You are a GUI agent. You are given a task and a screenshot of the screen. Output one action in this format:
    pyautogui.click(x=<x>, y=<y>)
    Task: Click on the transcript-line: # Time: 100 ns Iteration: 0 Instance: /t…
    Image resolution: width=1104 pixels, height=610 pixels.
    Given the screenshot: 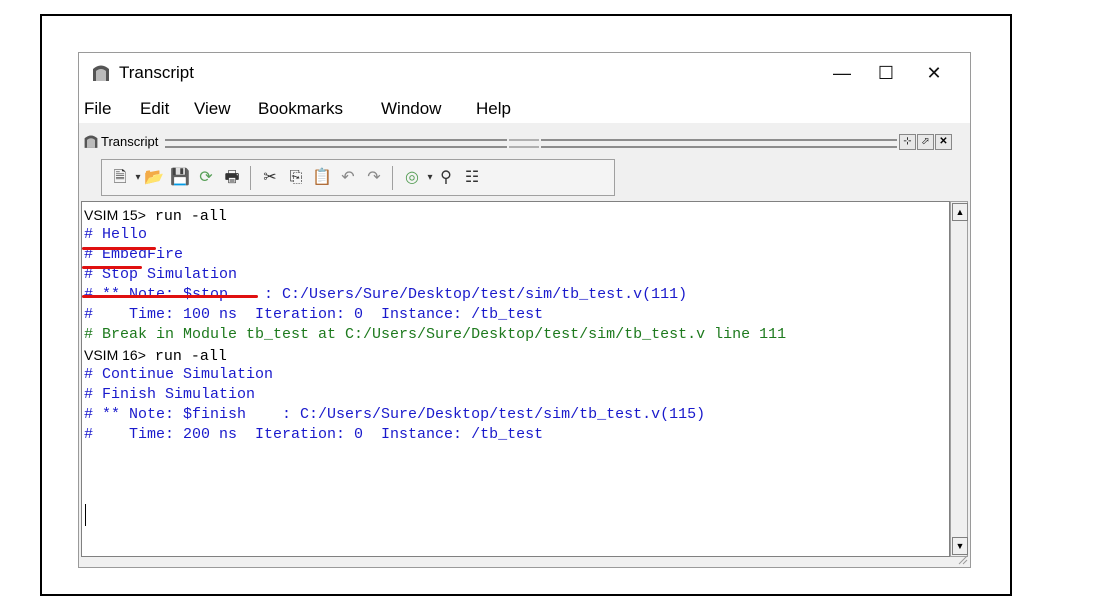 What is the action you would take?
    pyautogui.click(x=314, y=314)
    